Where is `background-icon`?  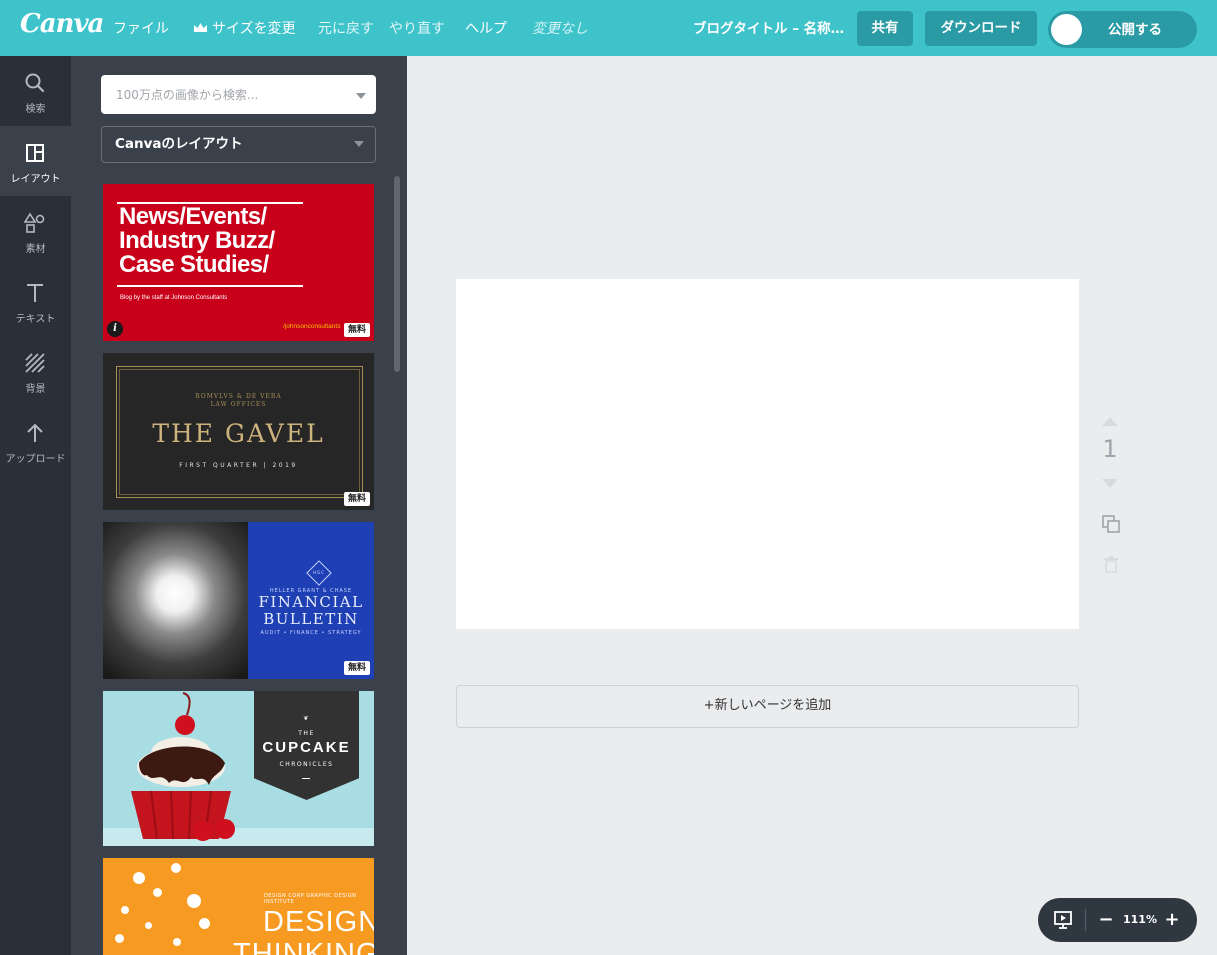
background-icon is located at coordinates (35, 363).